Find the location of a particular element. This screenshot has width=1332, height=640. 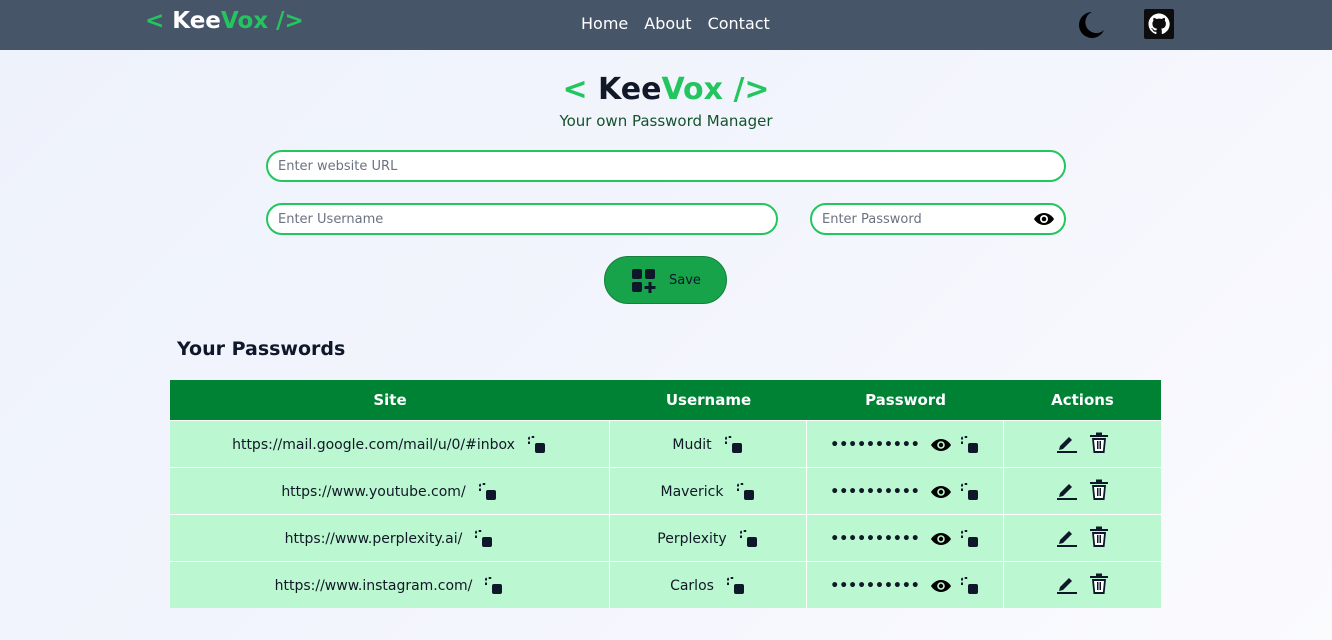

nav-links: Home About Contact is located at coordinates (683, 23).